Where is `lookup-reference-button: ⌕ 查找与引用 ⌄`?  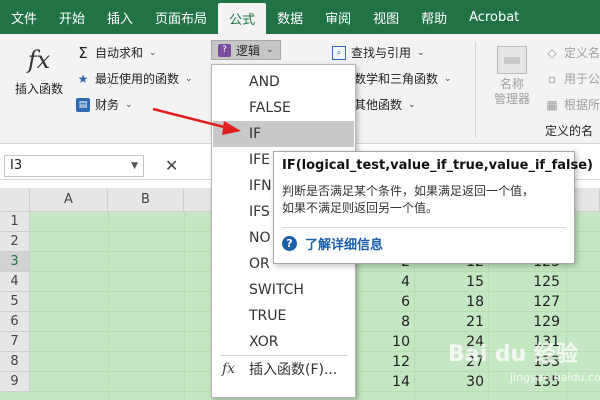 lookup-reference-button: ⌕ 查找与引用 ⌄ is located at coordinates (378, 52).